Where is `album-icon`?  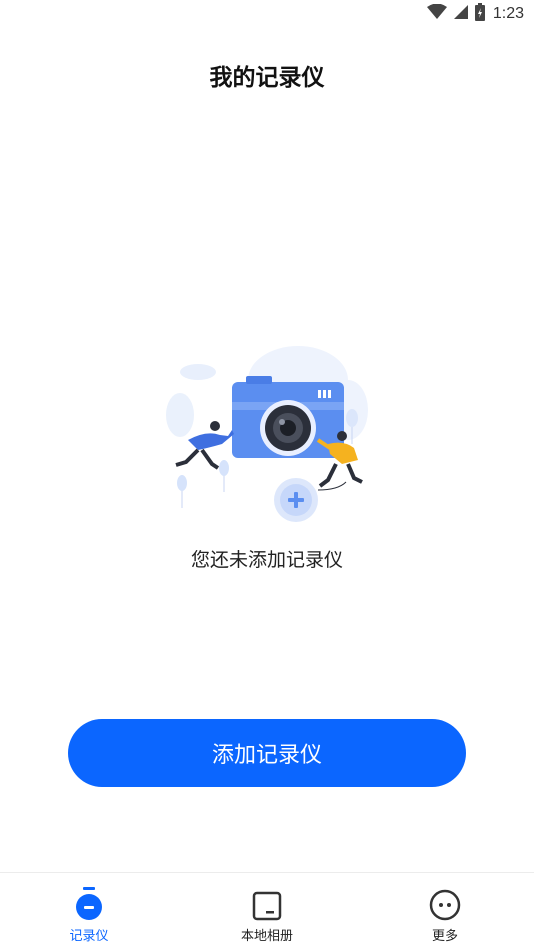
album-icon is located at coordinates (267, 904).